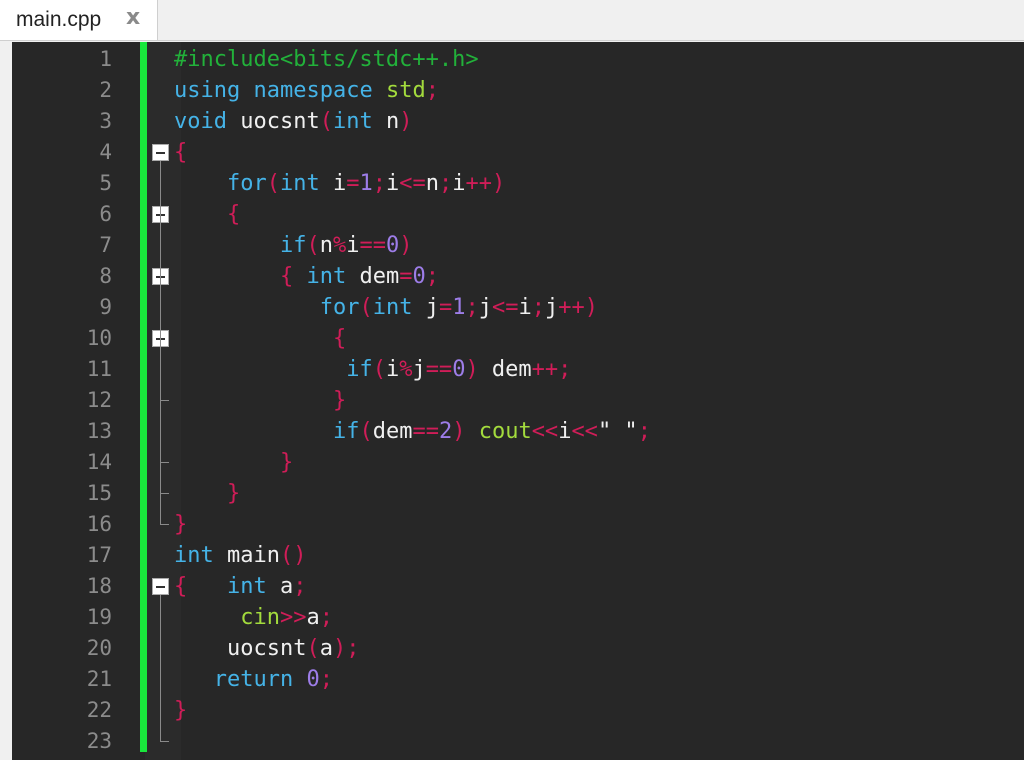 Image resolution: width=1024 pixels, height=760 pixels. Describe the element at coordinates (485, 183) in the screenshot. I see `code-token: ++)` at that location.